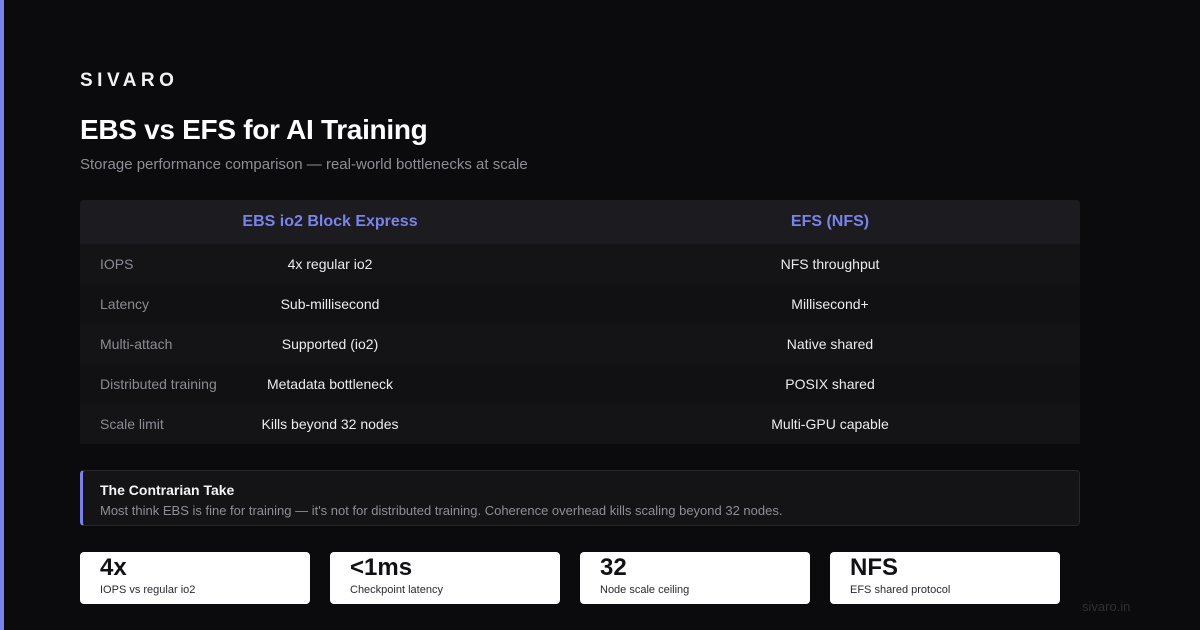 This screenshot has height=630, width=1200. I want to click on table-cell-ebs: Latency Sub-millisecond, so click(330, 304).